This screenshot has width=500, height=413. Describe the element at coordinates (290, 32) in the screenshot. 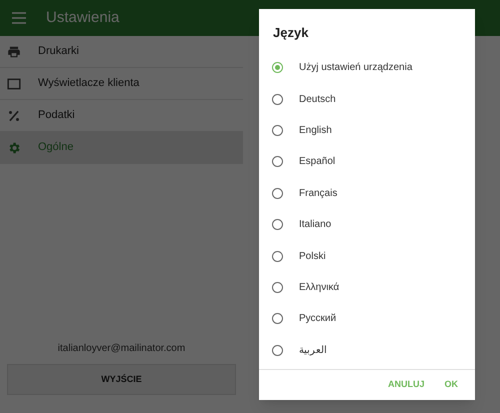

I see `dialog-title: Język` at that location.